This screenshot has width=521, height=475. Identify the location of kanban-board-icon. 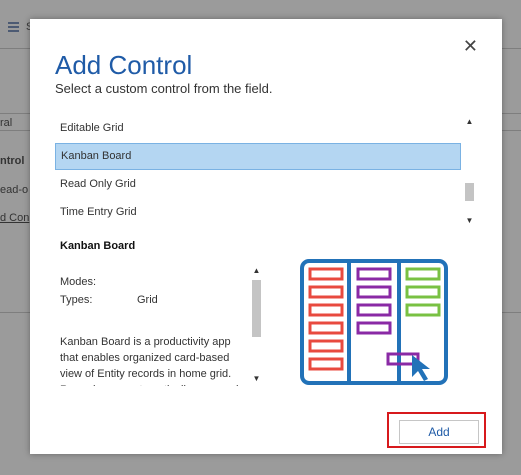
(374, 322).